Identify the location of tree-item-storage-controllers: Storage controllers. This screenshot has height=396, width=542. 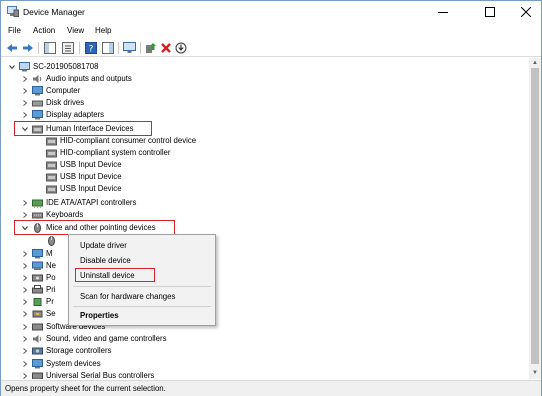
(120, 351).